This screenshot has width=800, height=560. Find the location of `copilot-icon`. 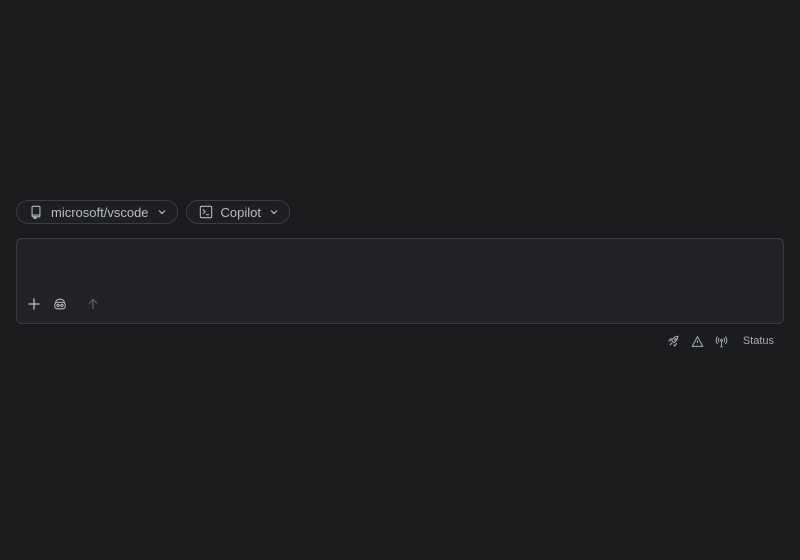

copilot-icon is located at coordinates (60, 306).